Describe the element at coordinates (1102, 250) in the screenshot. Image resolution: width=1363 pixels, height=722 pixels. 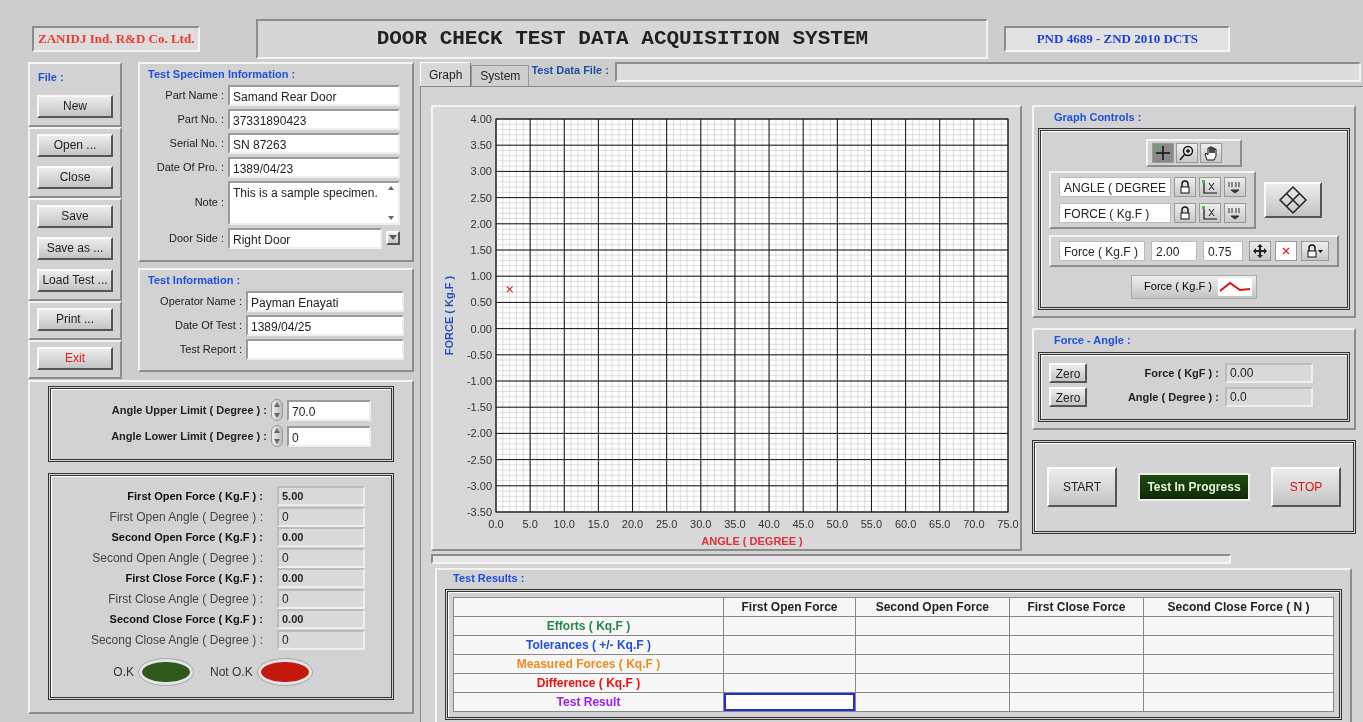
I see `cursor-name-field: Force ( Kg.F )` at that location.